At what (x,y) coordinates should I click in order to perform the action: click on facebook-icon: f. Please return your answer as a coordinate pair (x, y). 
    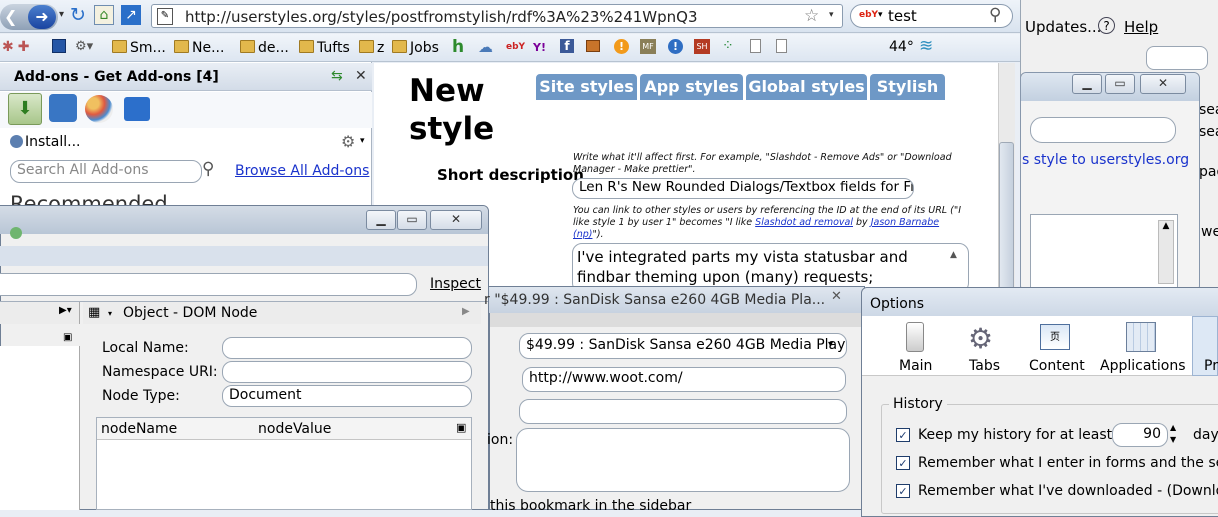
    Looking at the image, I should click on (567, 46).